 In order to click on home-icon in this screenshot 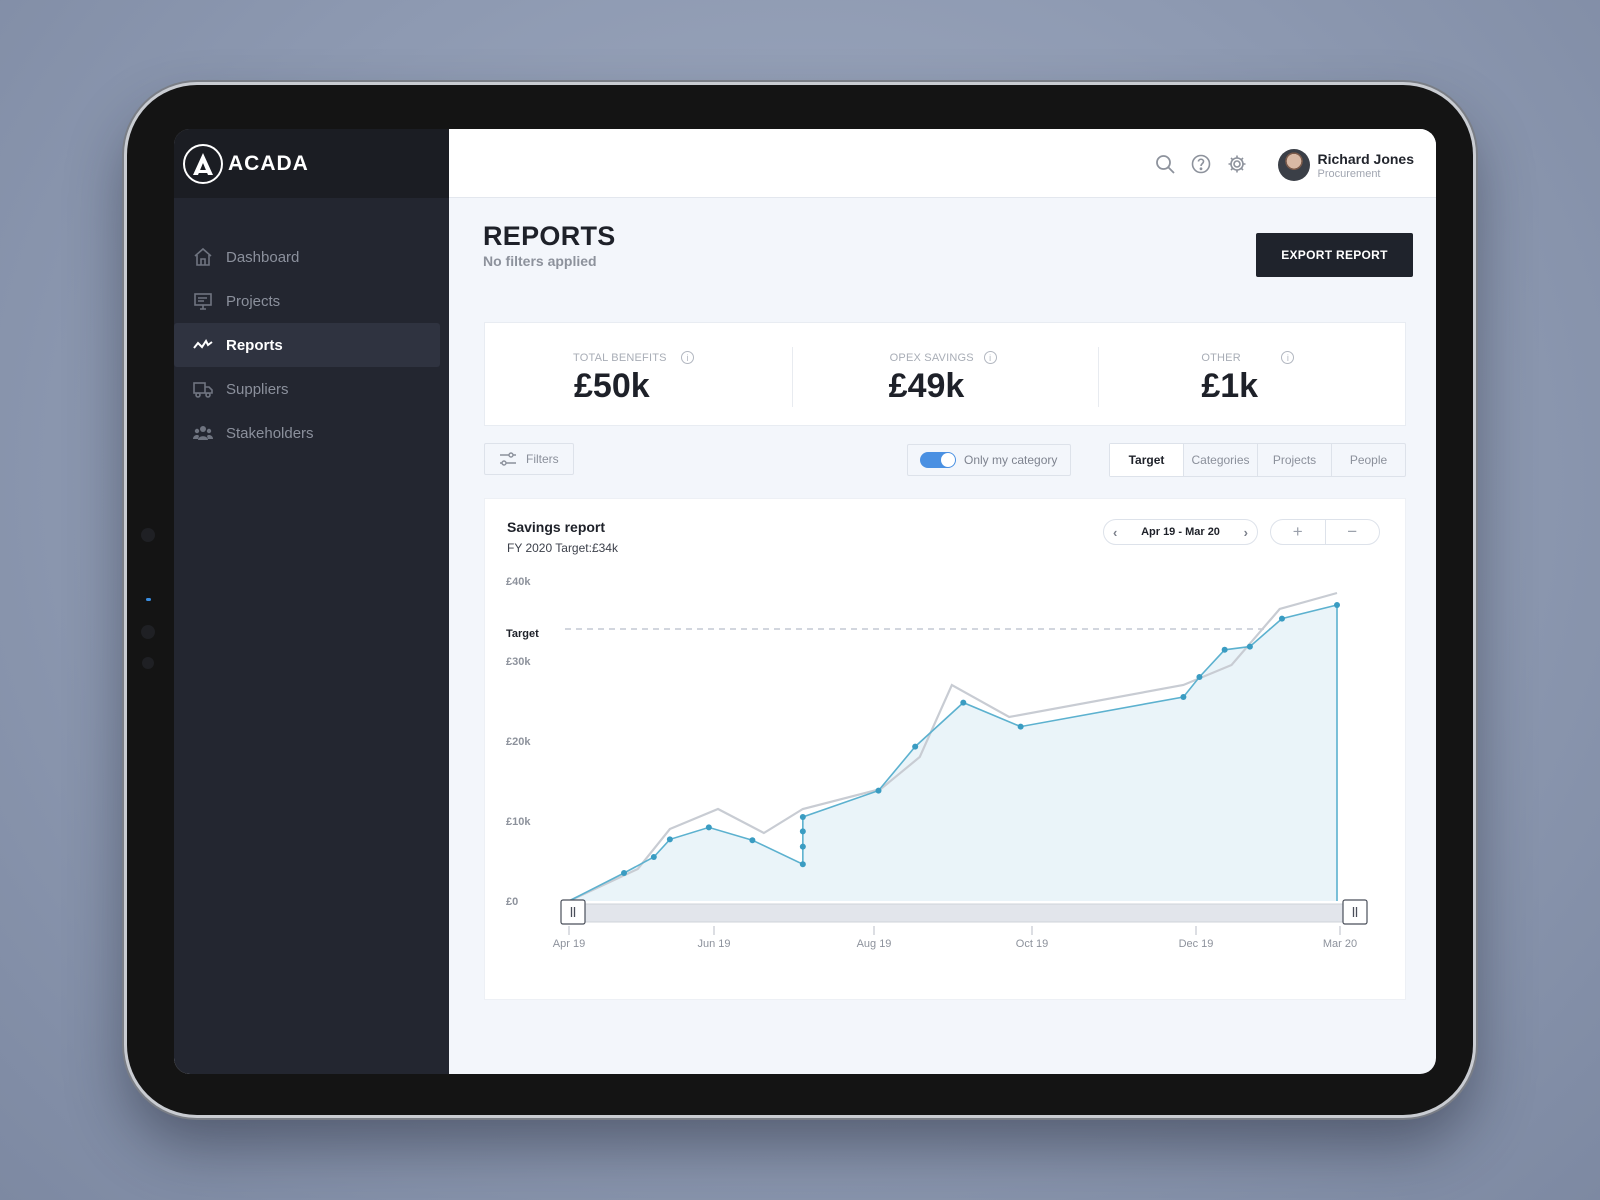, I will do `click(203, 257)`.